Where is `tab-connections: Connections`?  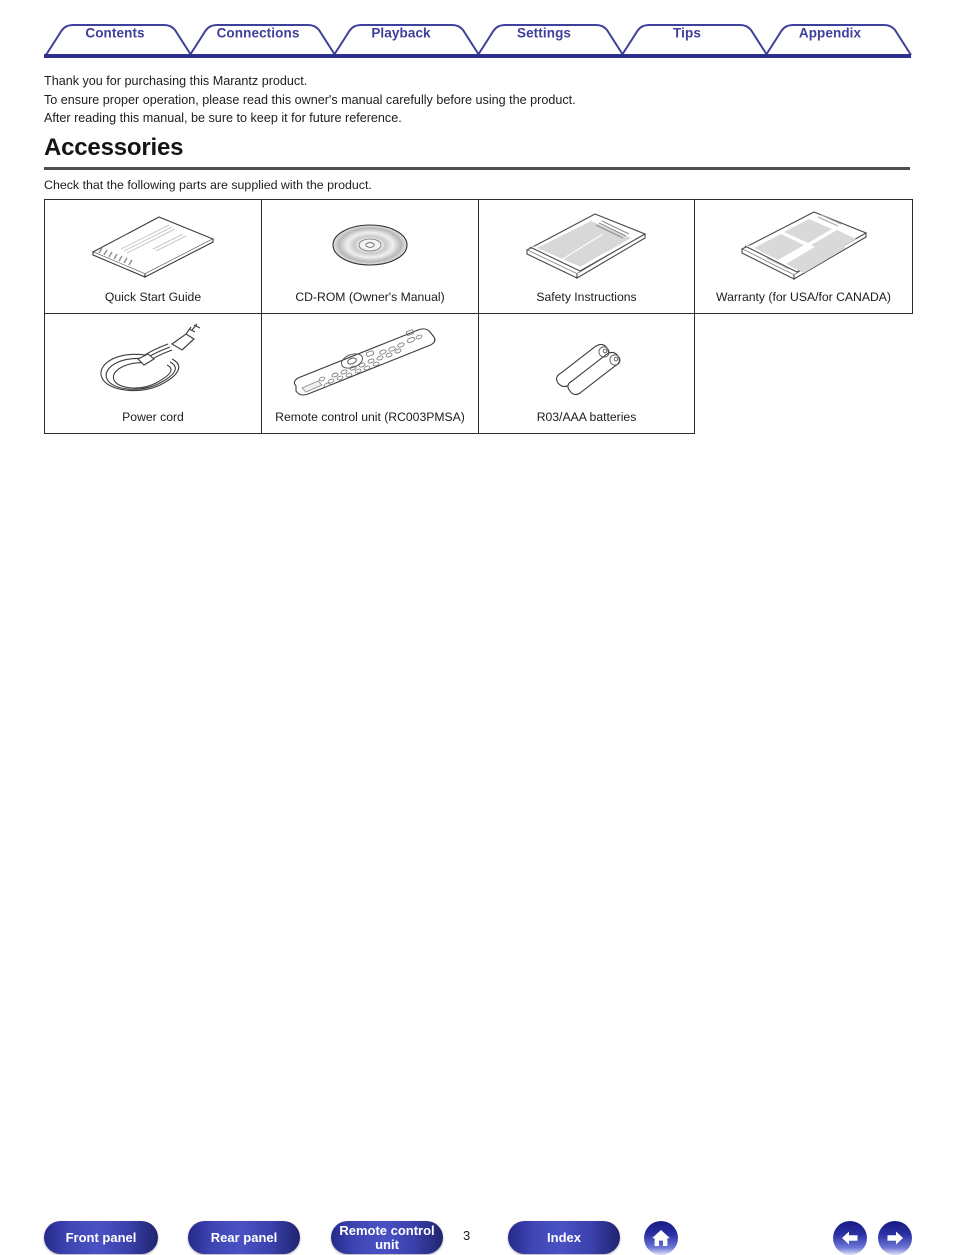 tab-connections: Connections is located at coordinates (258, 33).